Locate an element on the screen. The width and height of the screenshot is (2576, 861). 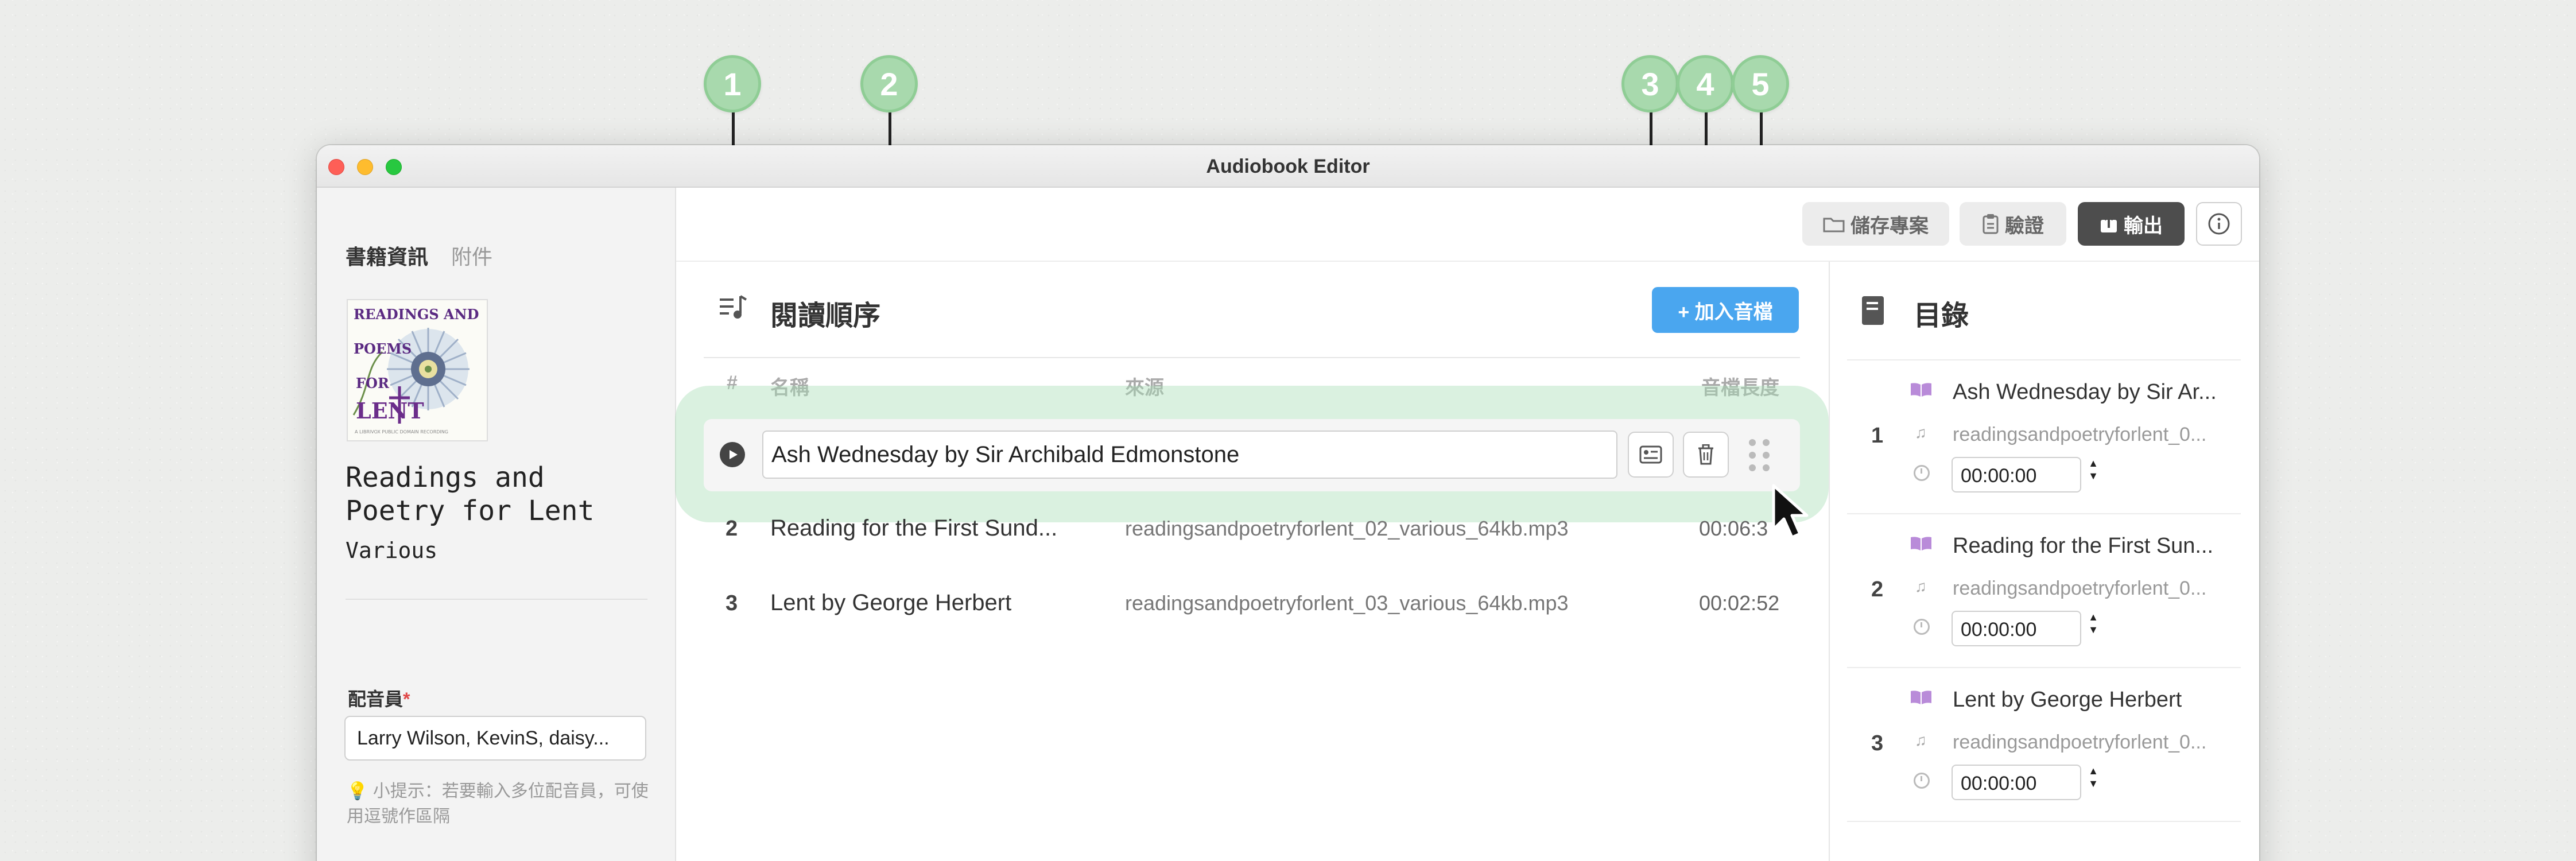
title-bar: Audiobook Editor is located at coordinates (1288, 166).